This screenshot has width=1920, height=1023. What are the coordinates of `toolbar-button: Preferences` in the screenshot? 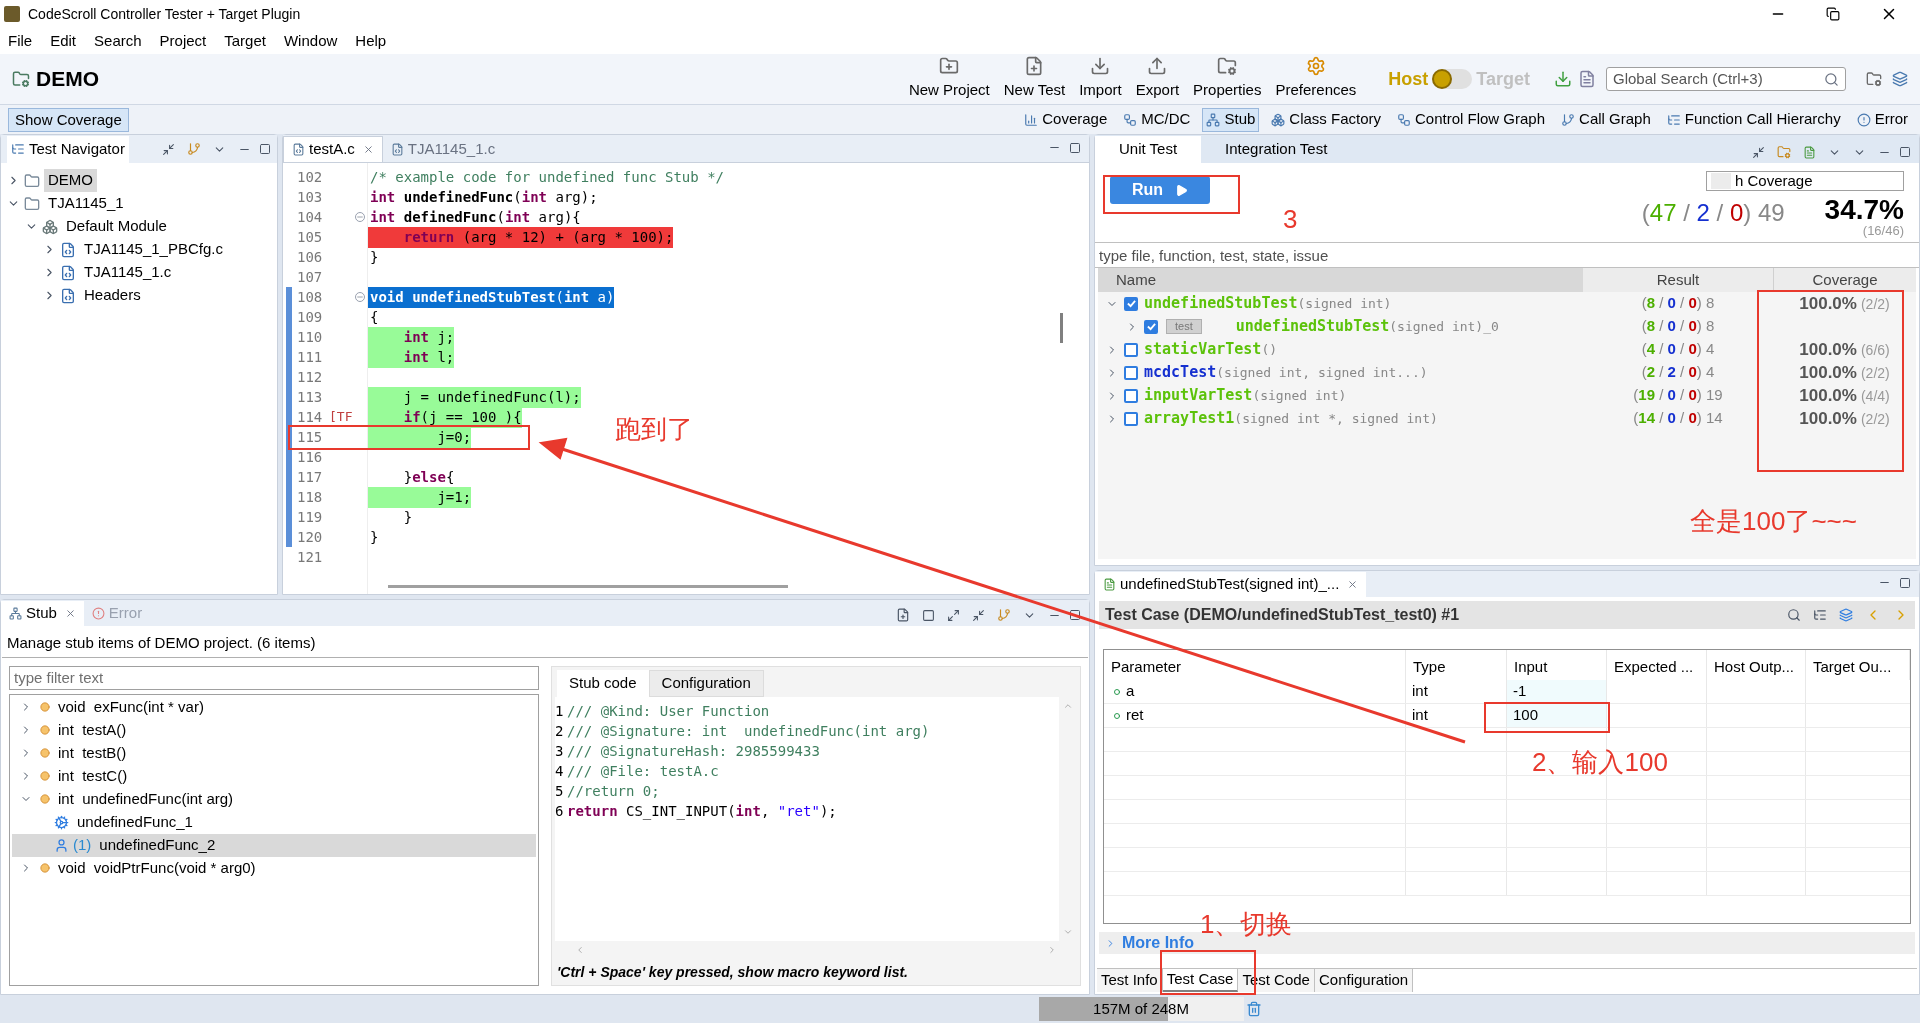 It's located at (1316, 79).